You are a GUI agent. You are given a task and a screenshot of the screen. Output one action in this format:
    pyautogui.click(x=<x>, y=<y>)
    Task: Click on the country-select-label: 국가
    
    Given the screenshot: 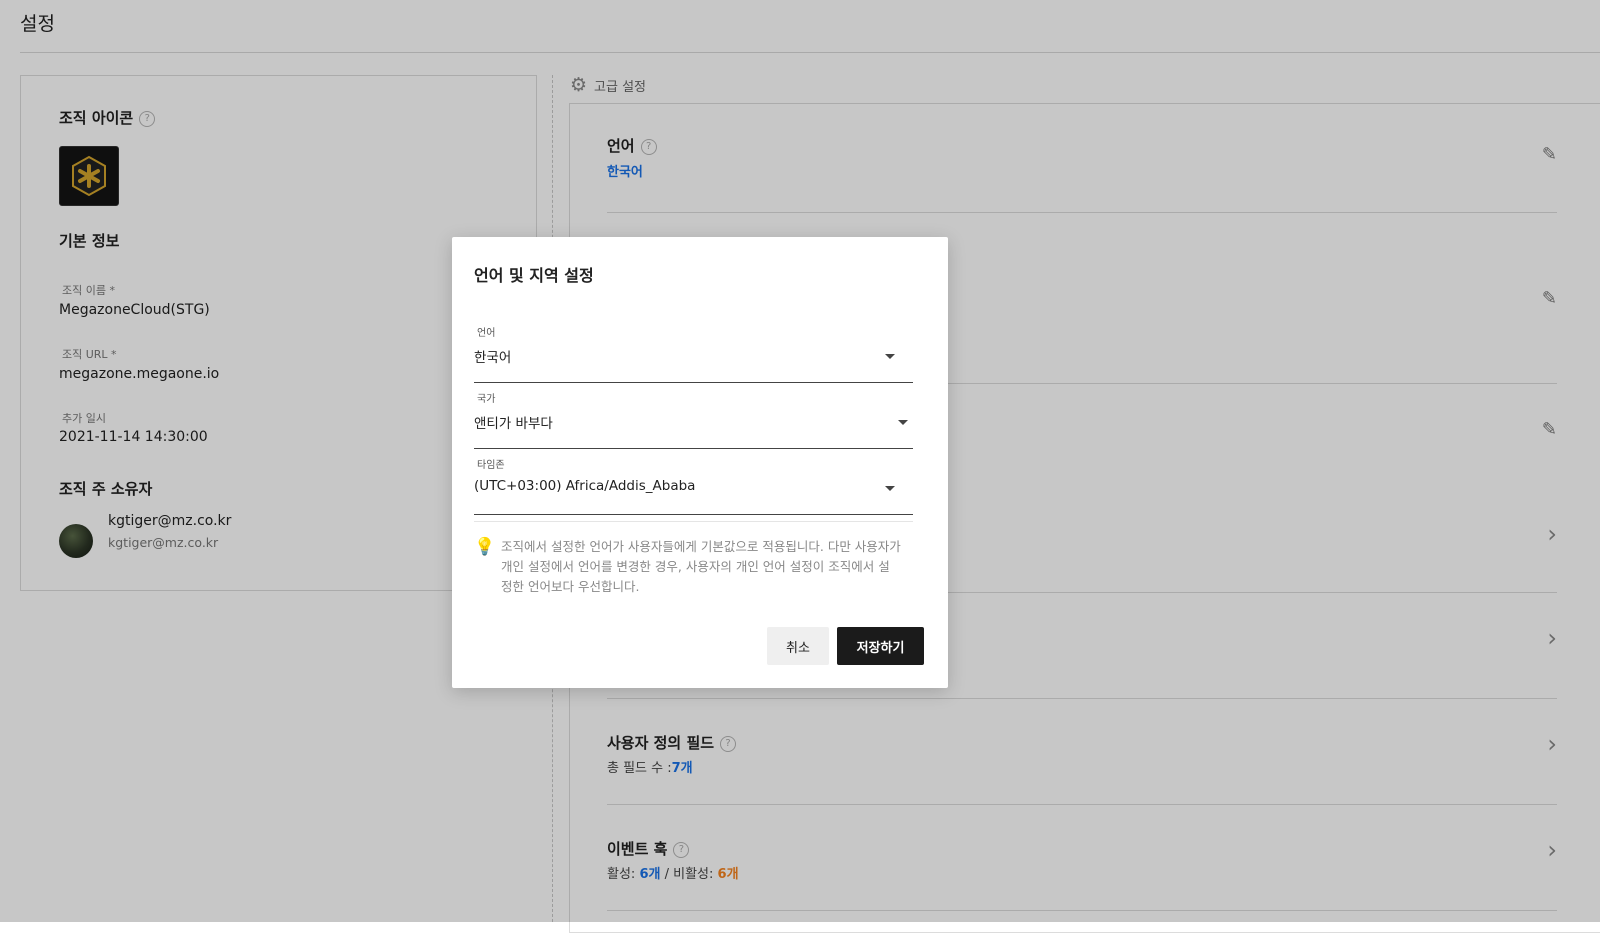 What is the action you would take?
    pyautogui.click(x=486, y=399)
    